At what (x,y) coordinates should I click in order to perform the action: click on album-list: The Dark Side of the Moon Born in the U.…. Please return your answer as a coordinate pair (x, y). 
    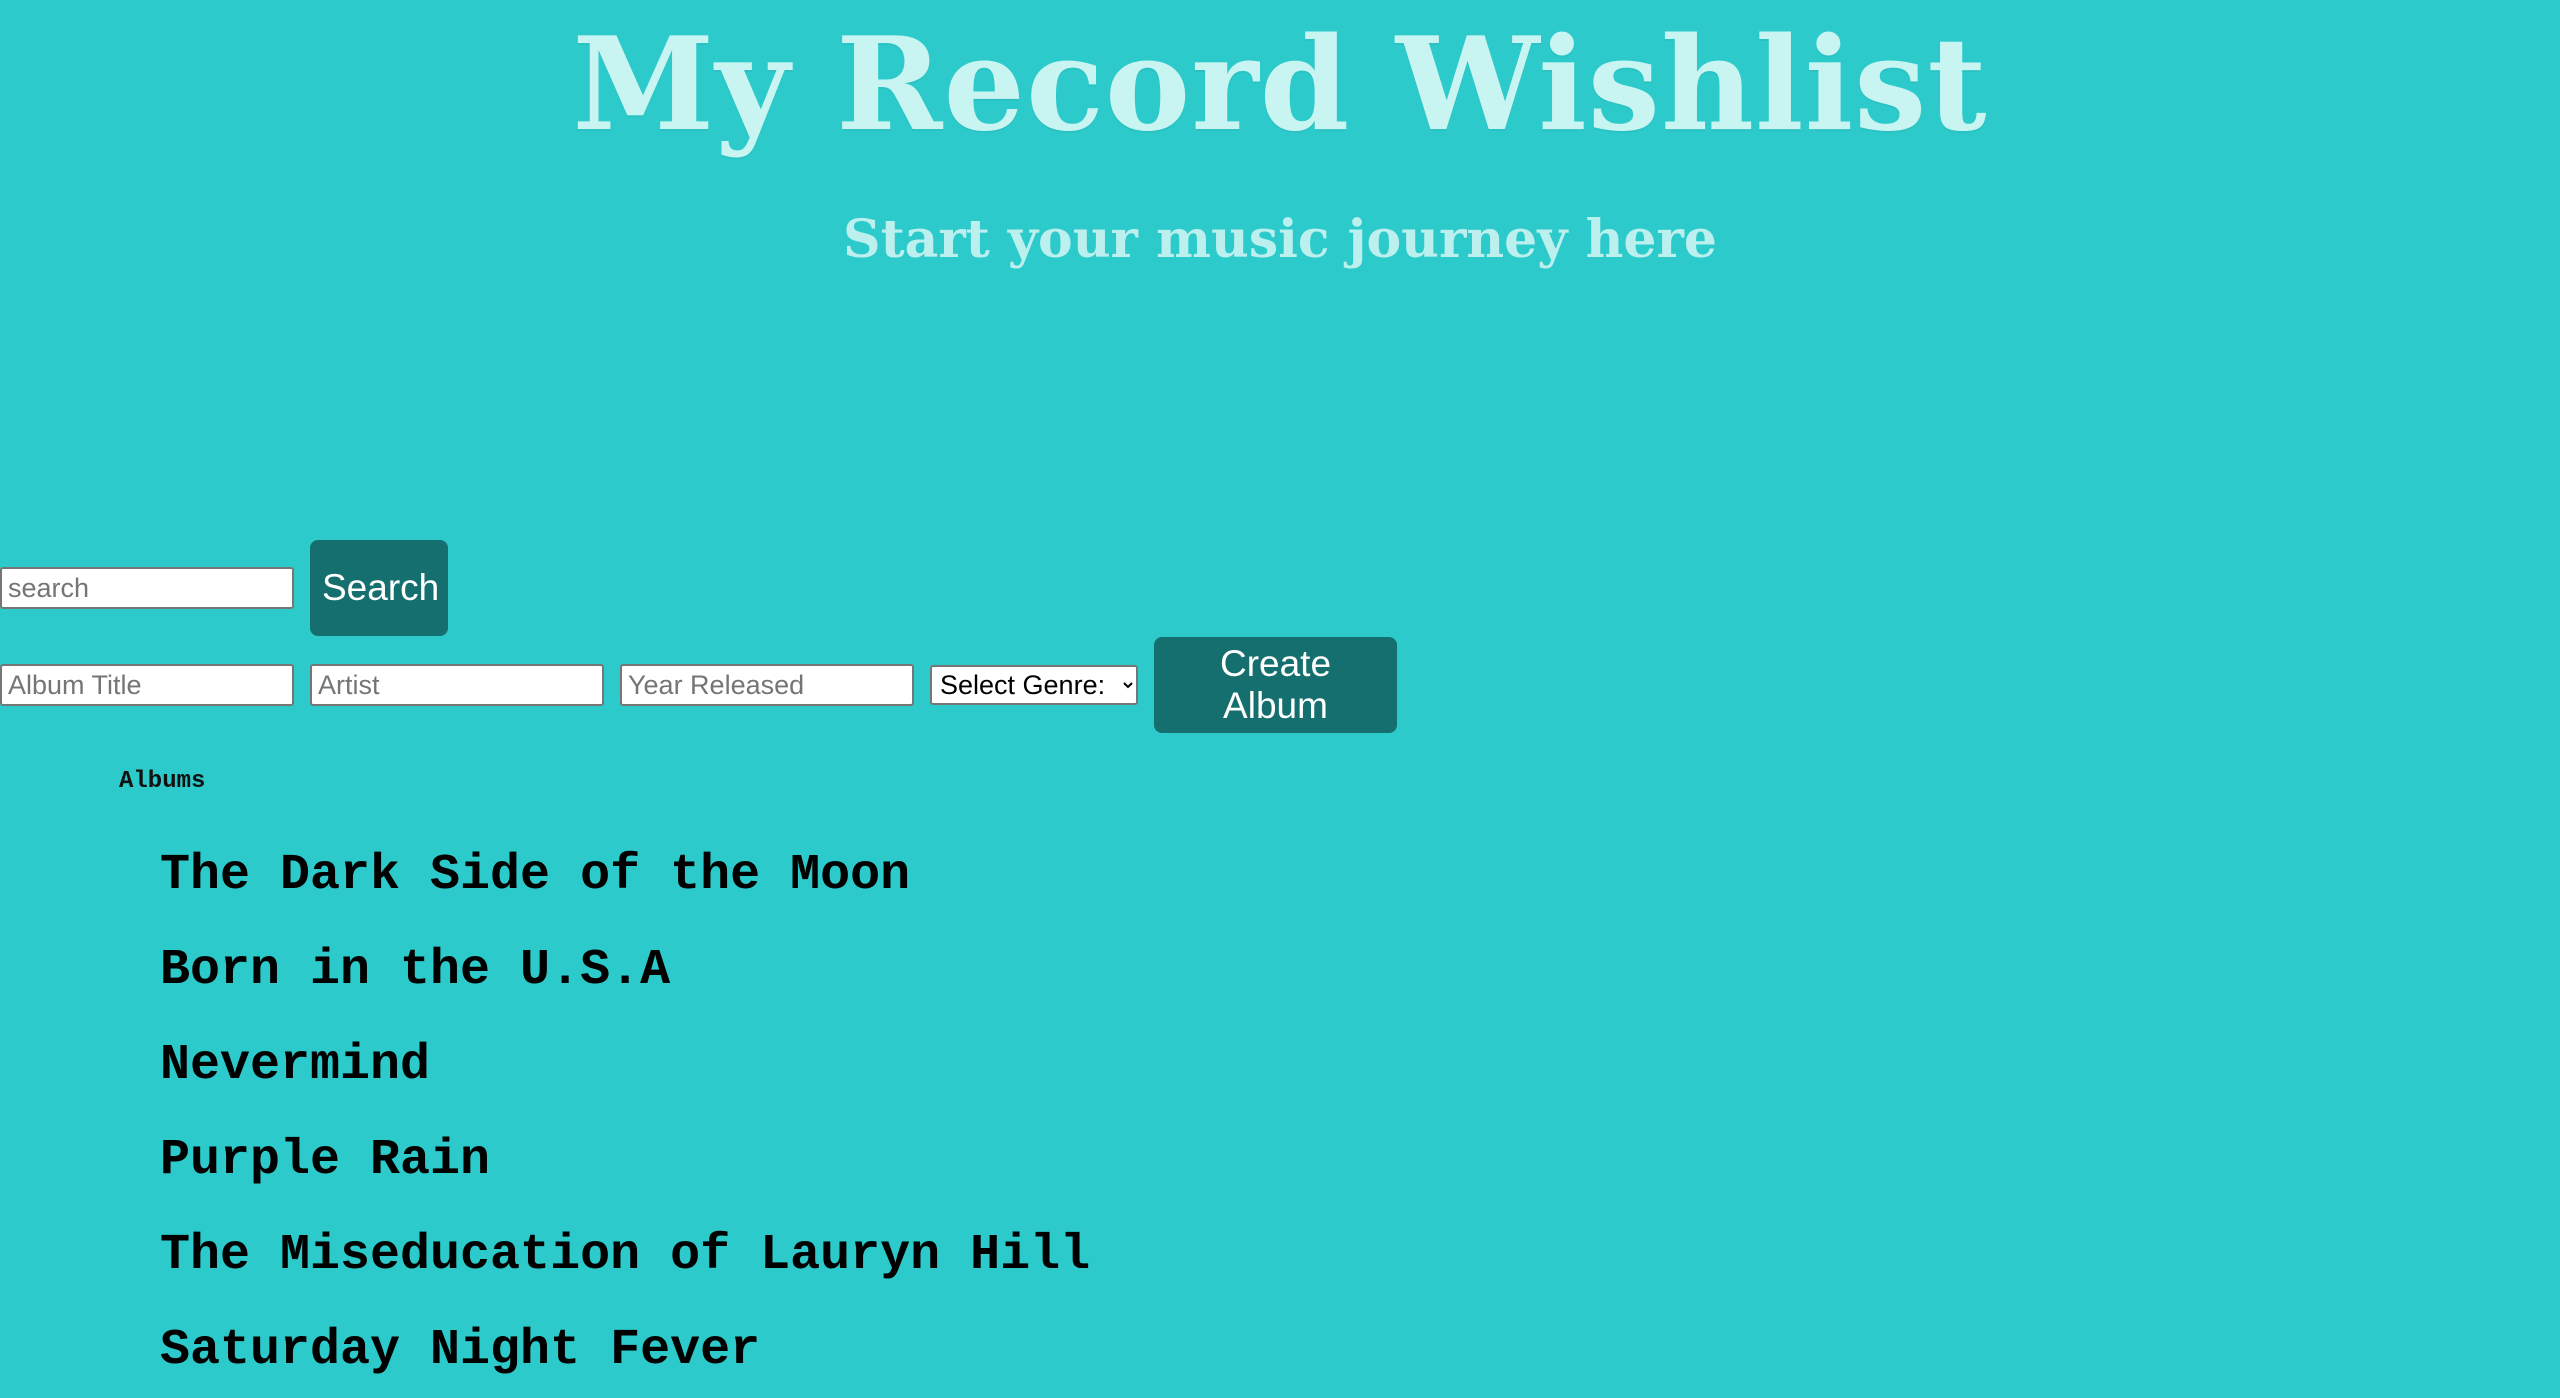
    Looking at the image, I should click on (625, 1113).